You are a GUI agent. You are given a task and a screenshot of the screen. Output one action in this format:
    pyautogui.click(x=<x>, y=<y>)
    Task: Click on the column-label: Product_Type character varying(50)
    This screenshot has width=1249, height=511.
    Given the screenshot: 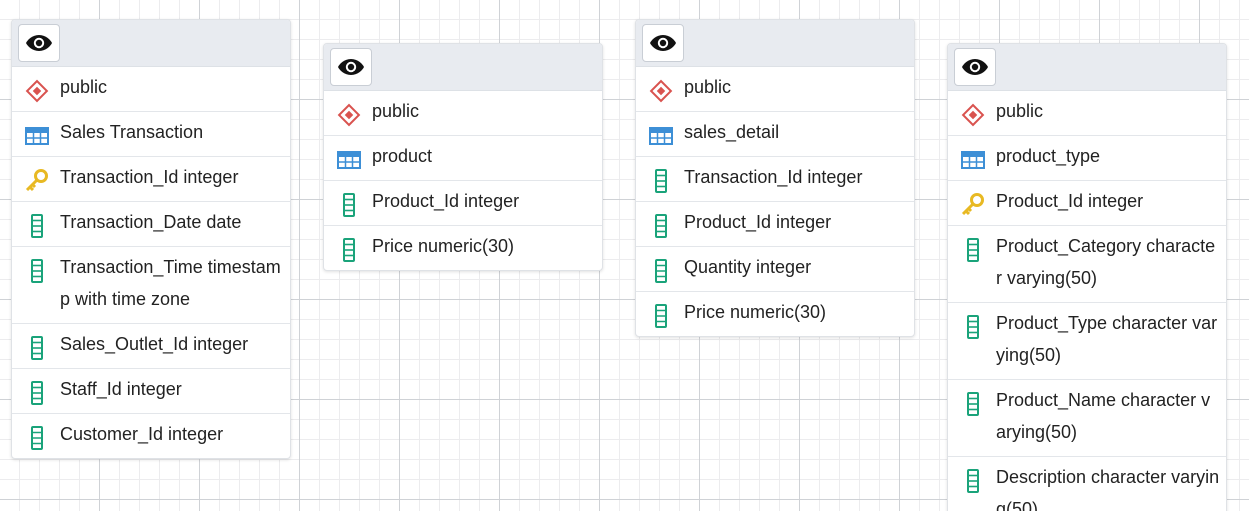 What is the action you would take?
    pyautogui.click(x=1107, y=339)
    